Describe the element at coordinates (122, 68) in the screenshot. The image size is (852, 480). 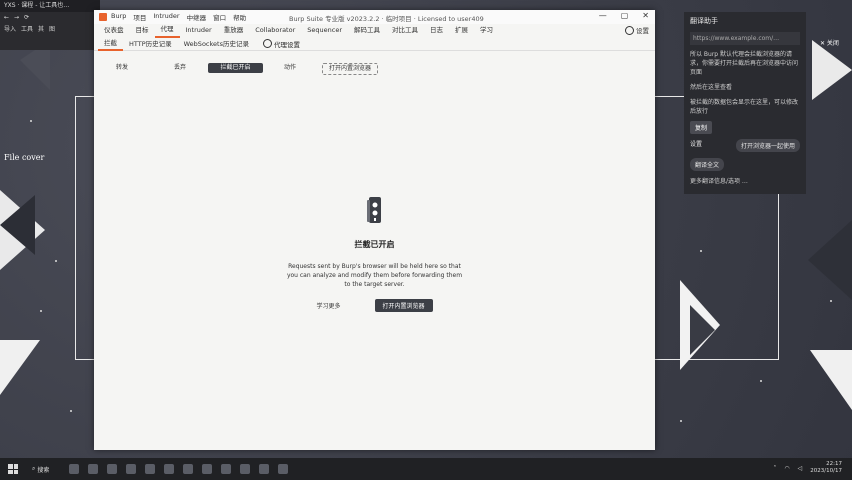
I see `forward-button: 转发` at that location.